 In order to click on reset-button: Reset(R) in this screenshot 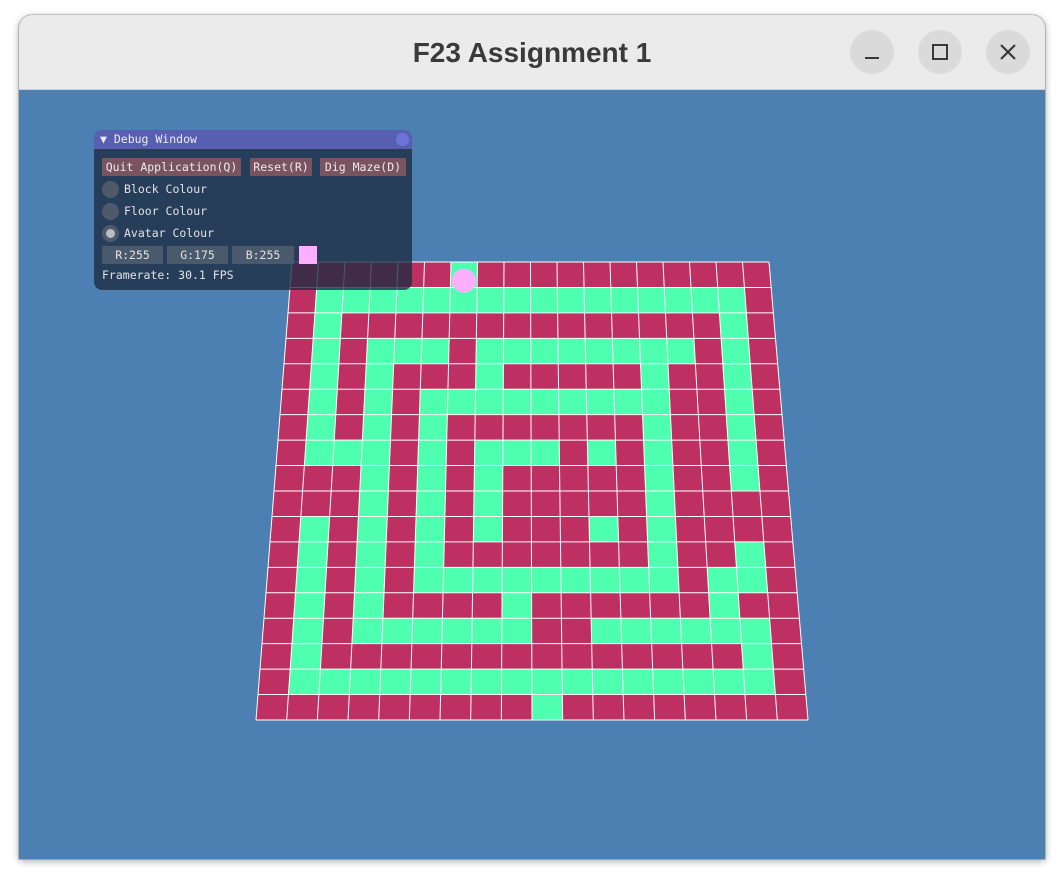, I will do `click(281, 167)`.